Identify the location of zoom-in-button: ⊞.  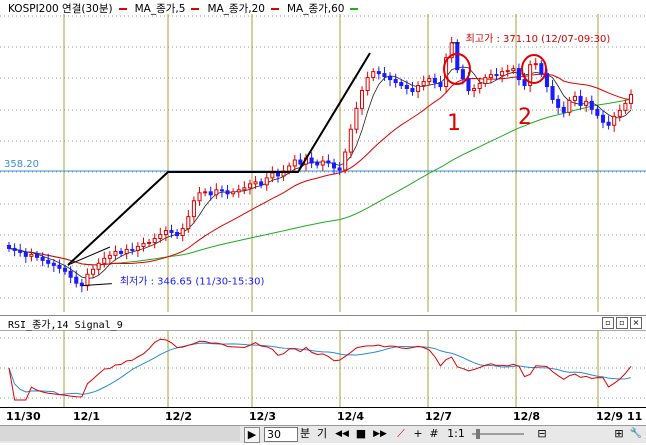
(619, 434).